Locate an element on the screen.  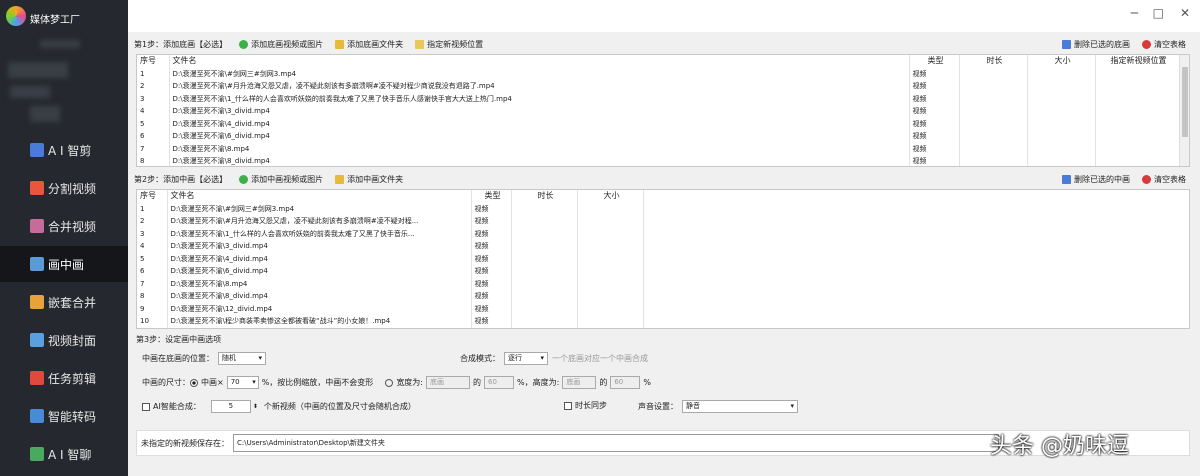
table-cell: 3 is located at coordinates (152, 233).